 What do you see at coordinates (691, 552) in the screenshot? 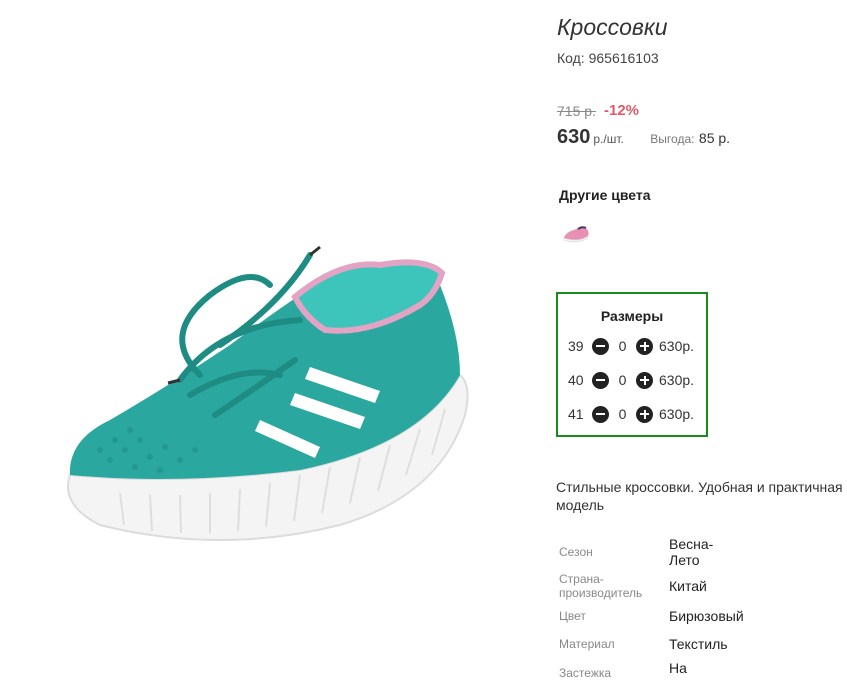
I see `attr-value-season: Весна-Лето` at bounding box center [691, 552].